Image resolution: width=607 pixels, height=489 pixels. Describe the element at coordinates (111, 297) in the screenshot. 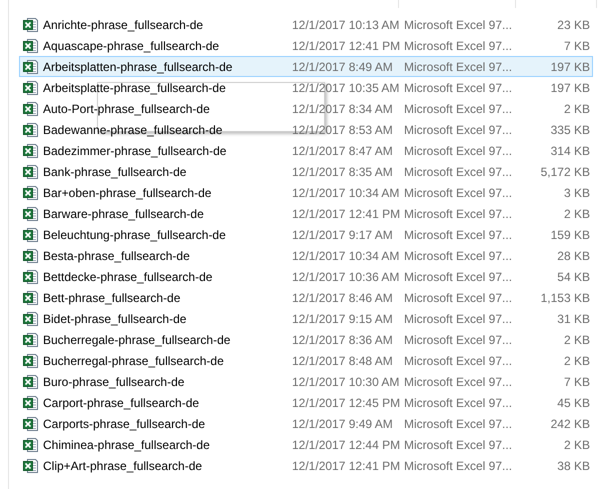

I see `file-name: Bett-phrase_fullsearch-de` at that location.